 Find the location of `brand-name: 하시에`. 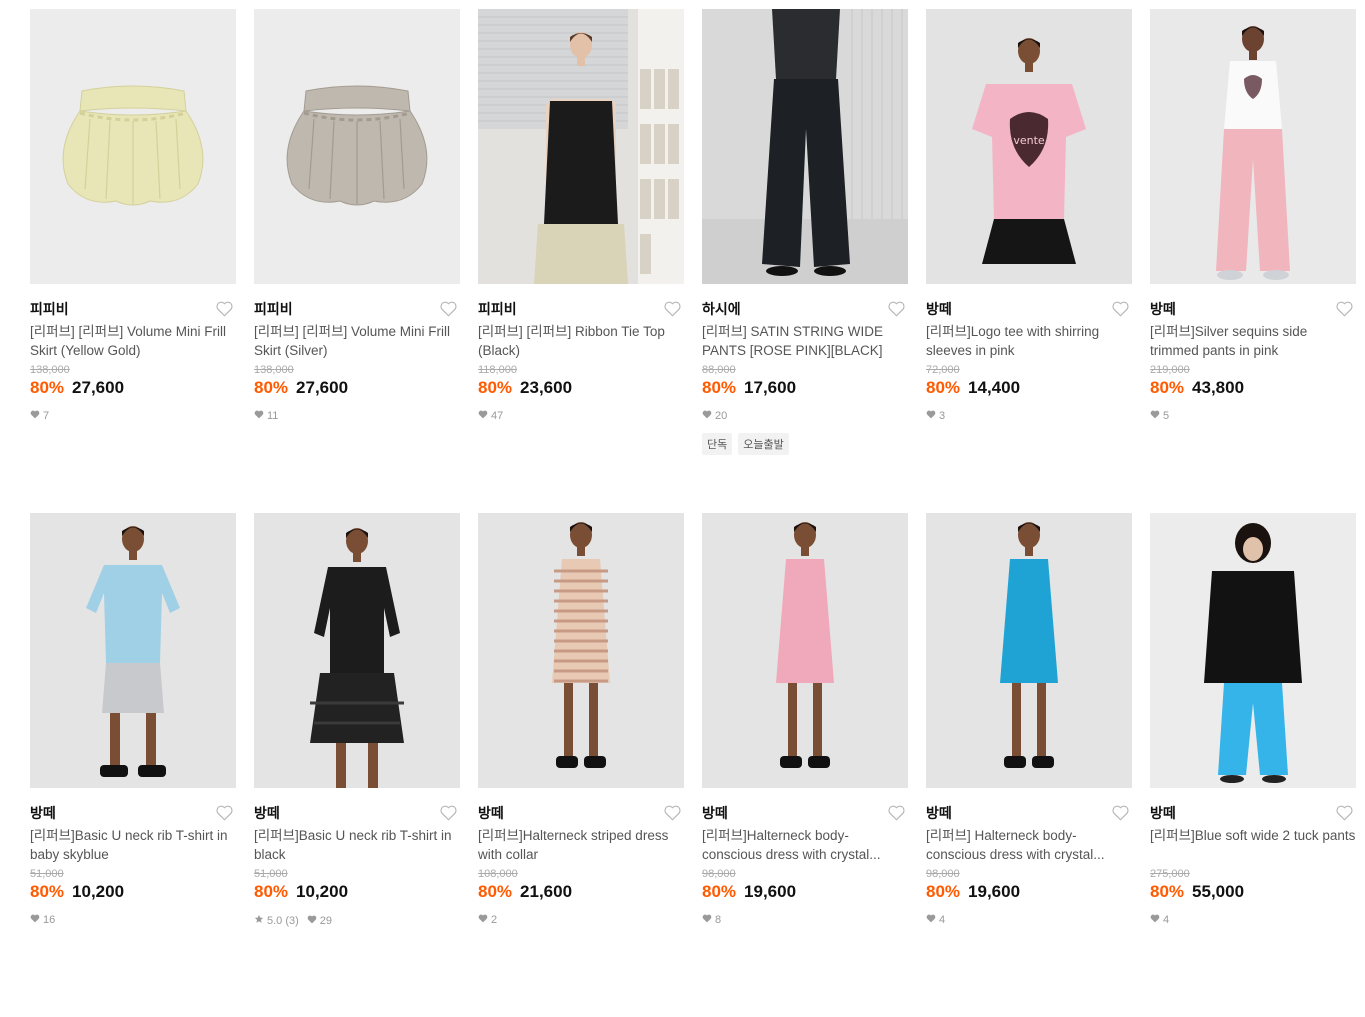

brand-name: 하시에 is located at coordinates (721, 309).